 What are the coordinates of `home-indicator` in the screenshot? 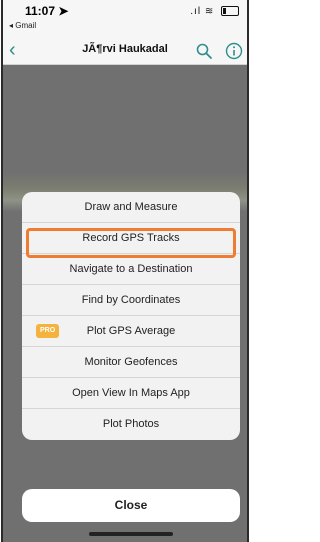 It's located at (131, 534).